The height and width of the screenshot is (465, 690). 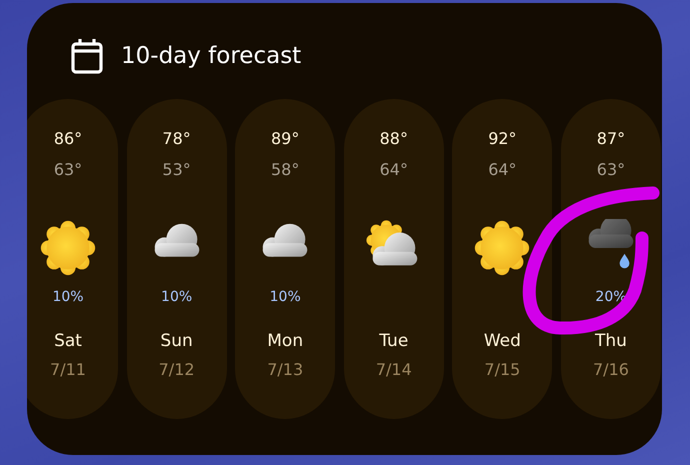 What do you see at coordinates (611, 138) in the screenshot?
I see `high-temperature: 87°` at bounding box center [611, 138].